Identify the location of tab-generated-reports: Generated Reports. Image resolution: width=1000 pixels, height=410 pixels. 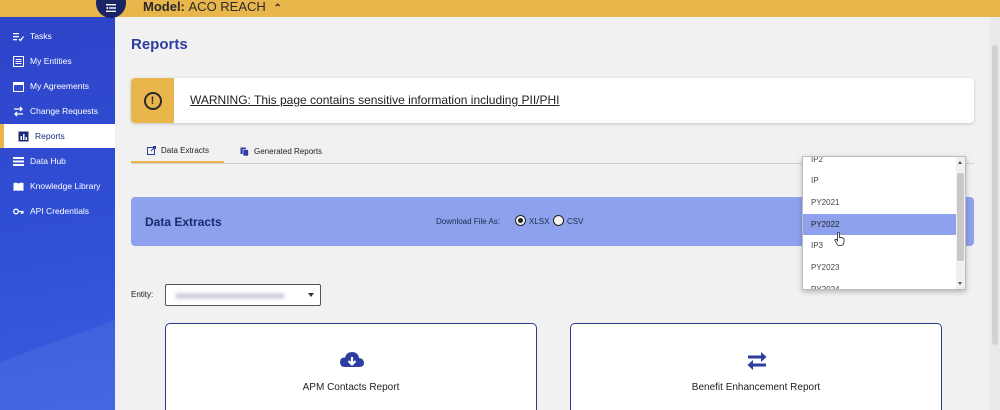
(290, 151).